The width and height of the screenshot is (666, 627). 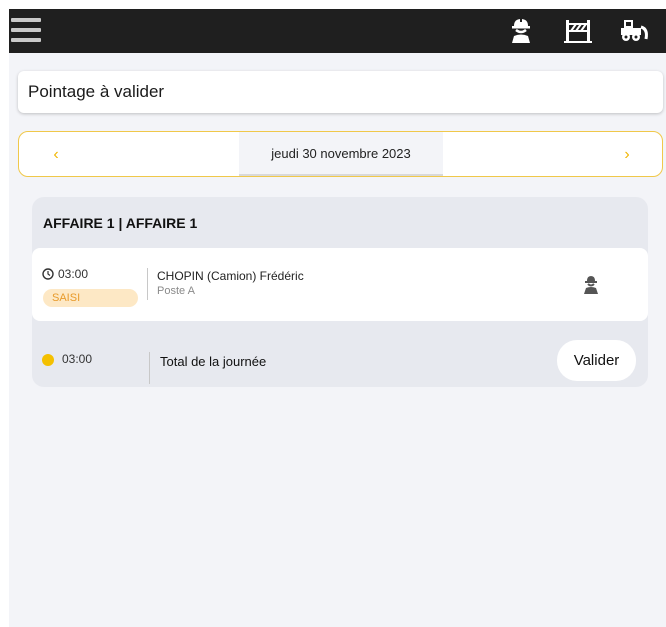 I want to click on machine-icon, so click(x=634, y=30).